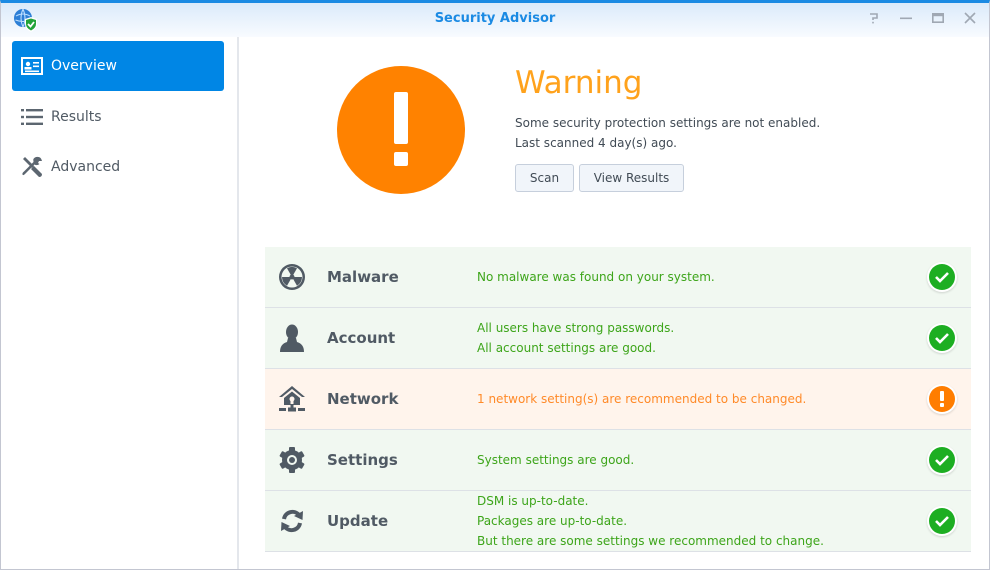  Describe the element at coordinates (292, 521) in the screenshot. I see `refresh-icon` at that location.